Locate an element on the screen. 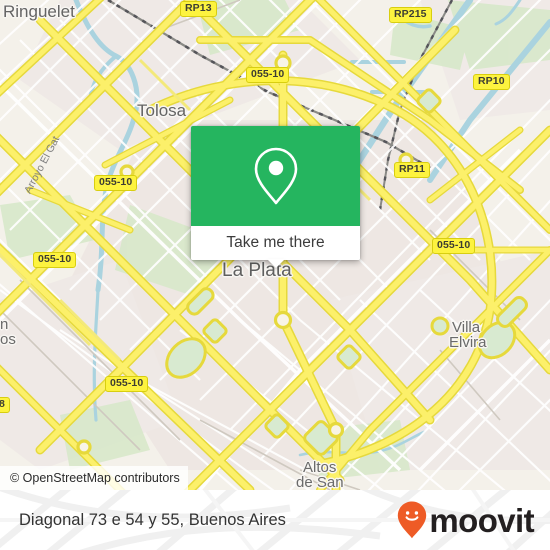  take-me-there-button: Take me there is located at coordinates (275, 243).